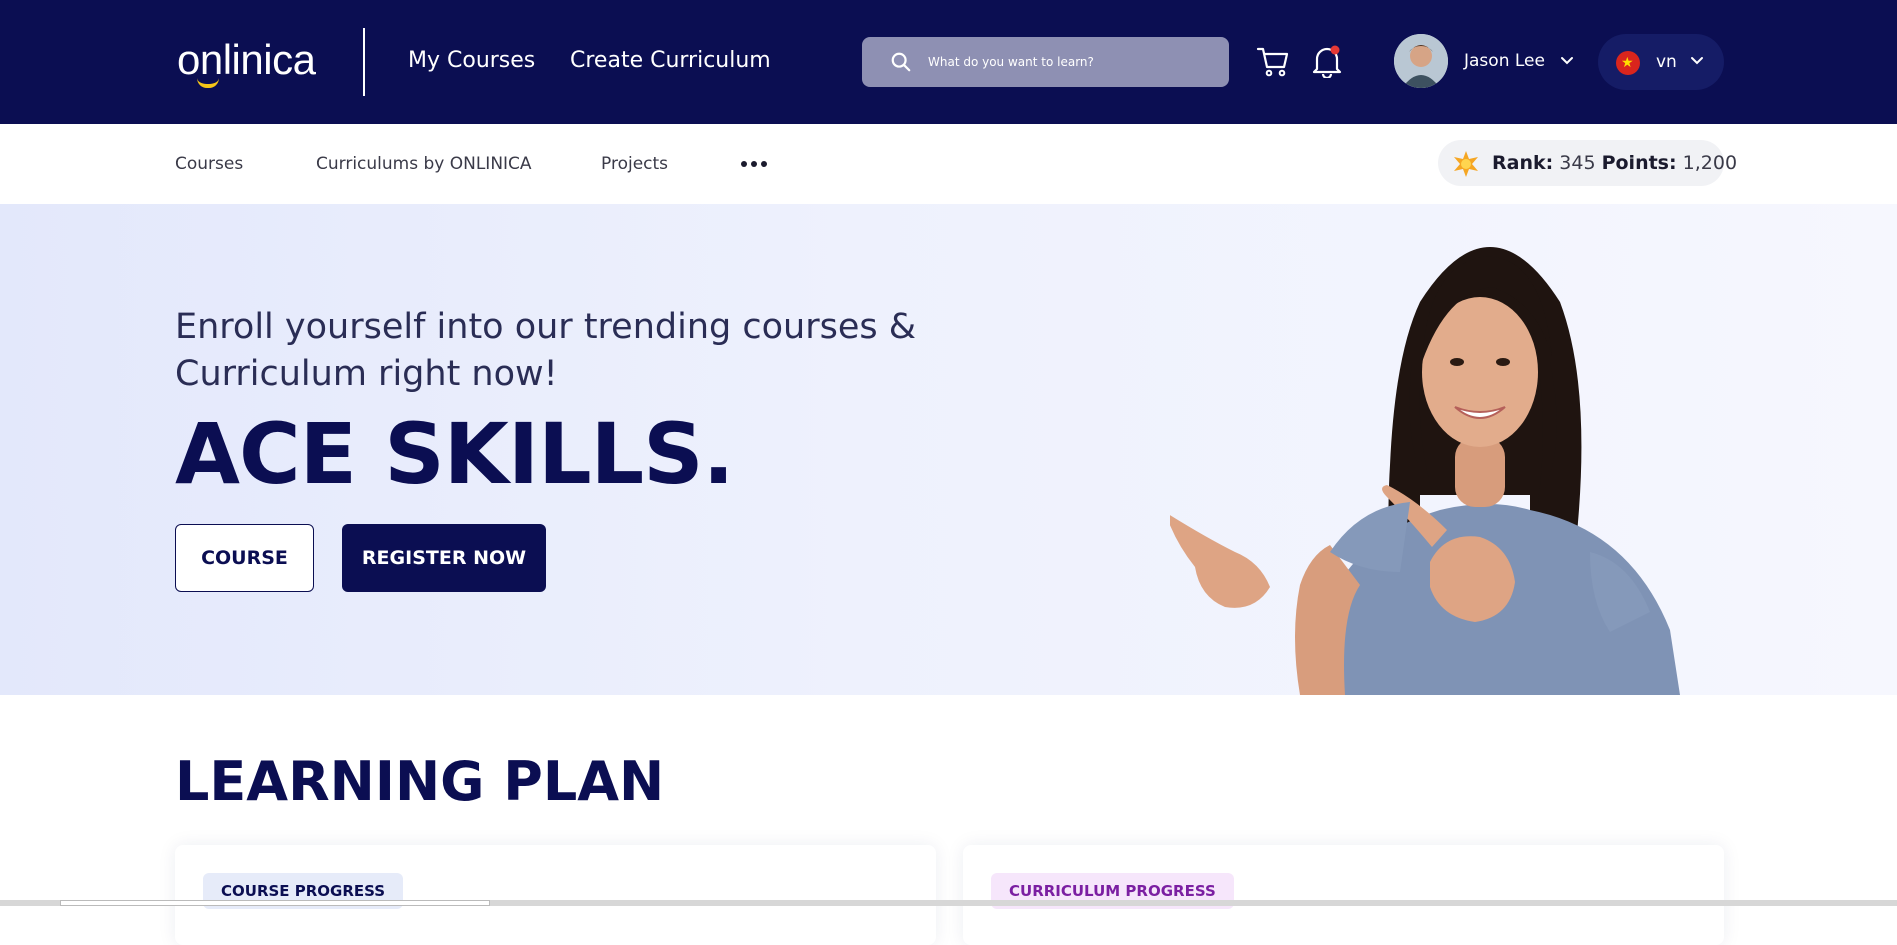 Image resolution: width=1897 pixels, height=945 pixels. I want to click on bell-icon, so click(1327, 61).